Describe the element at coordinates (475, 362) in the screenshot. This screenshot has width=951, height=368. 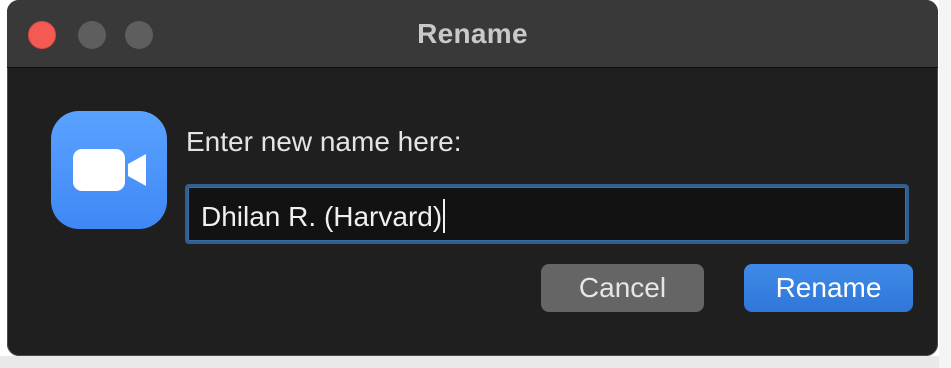
I see `background-area` at that location.